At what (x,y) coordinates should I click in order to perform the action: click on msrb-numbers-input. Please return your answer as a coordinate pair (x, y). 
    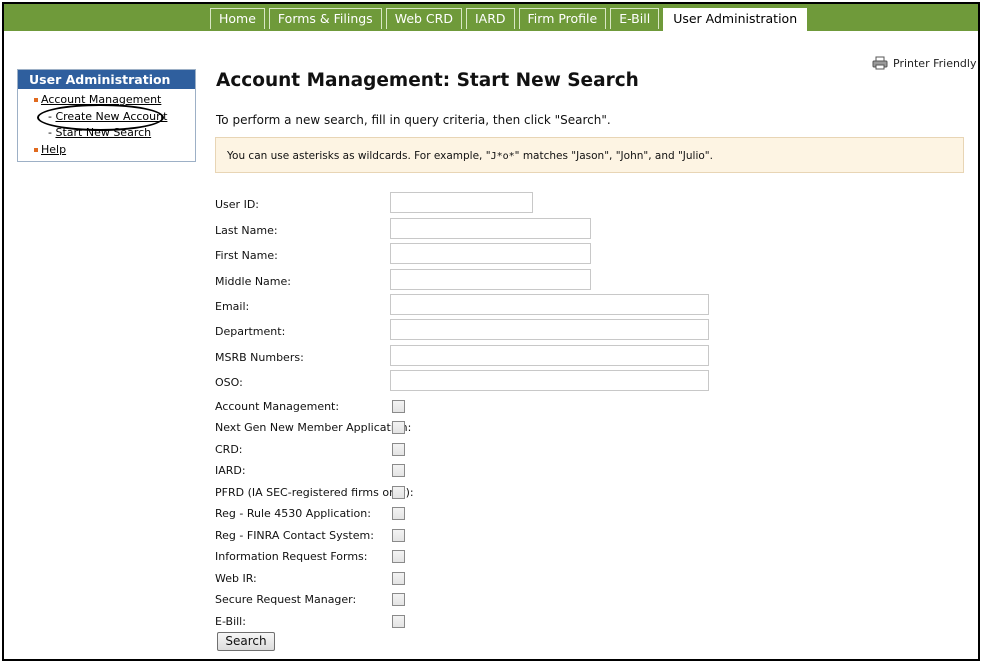
    Looking at the image, I should click on (549, 355).